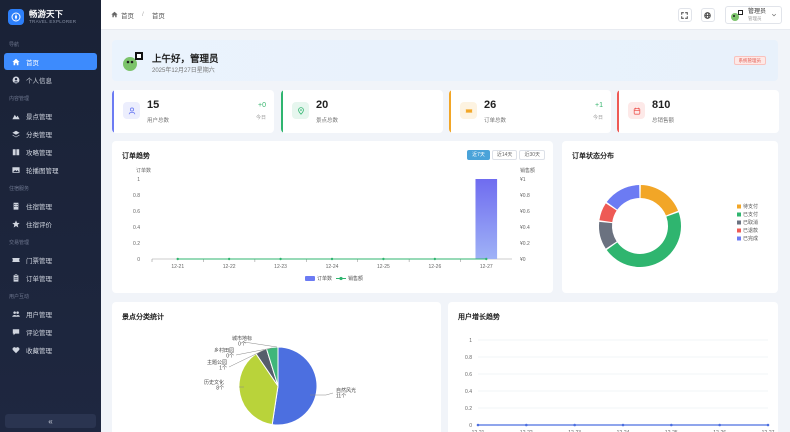 The image size is (790, 432). What do you see at coordinates (332, 267) in the screenshot?
I see `x-tick-label: 12-24` at bounding box center [332, 267].